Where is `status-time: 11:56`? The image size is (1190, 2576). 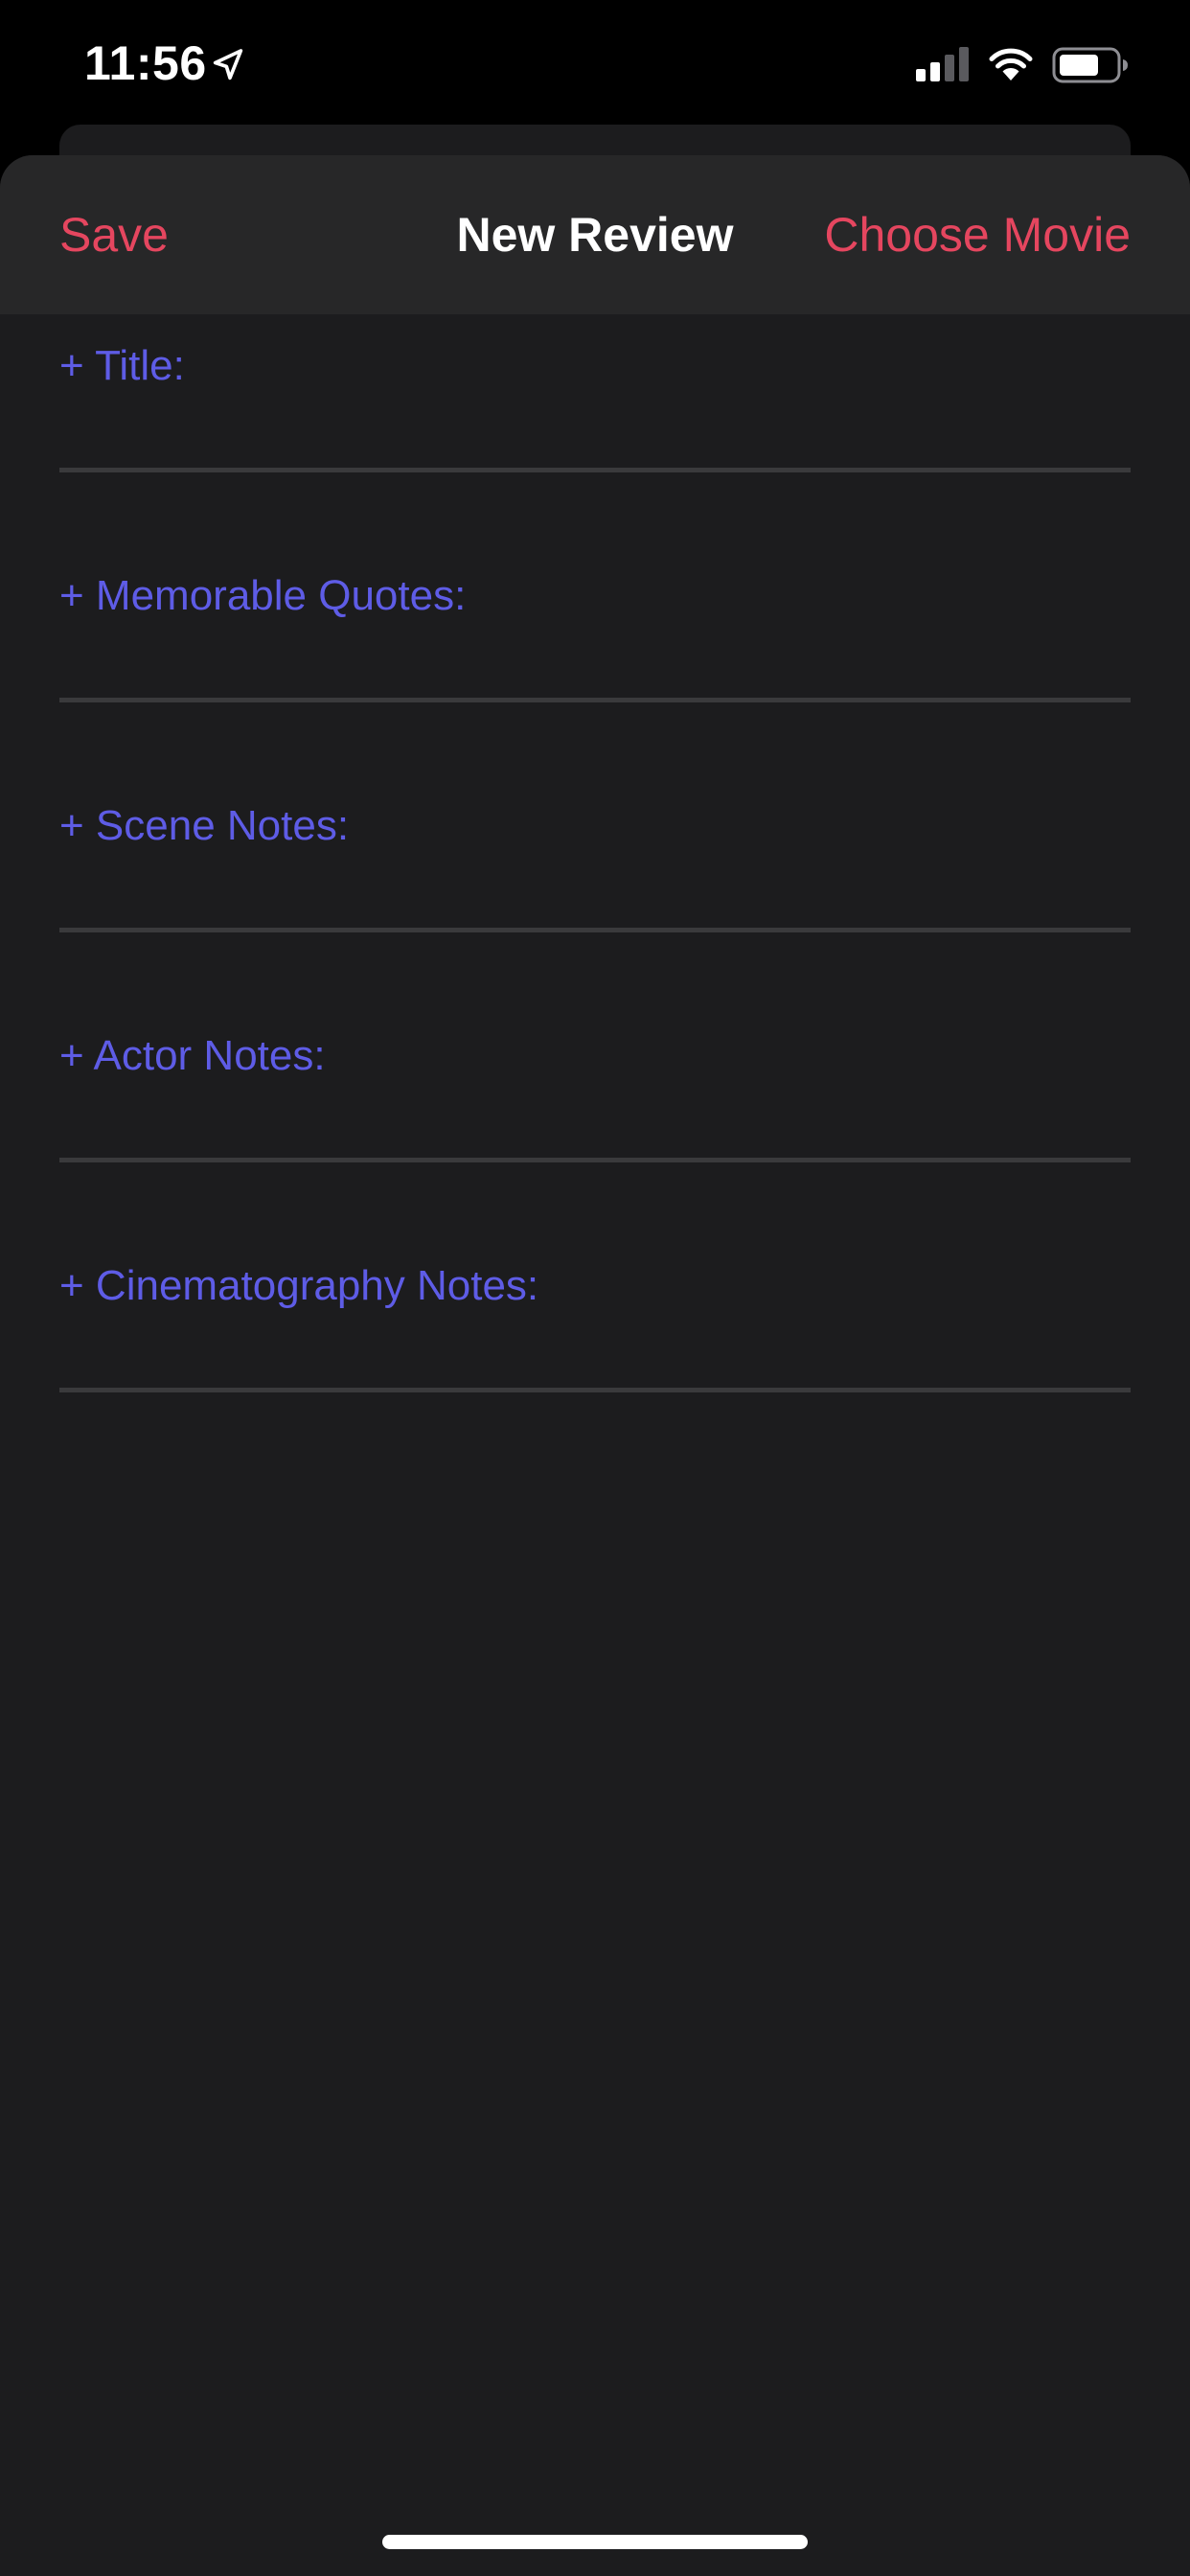 status-time: 11:56 is located at coordinates (146, 63).